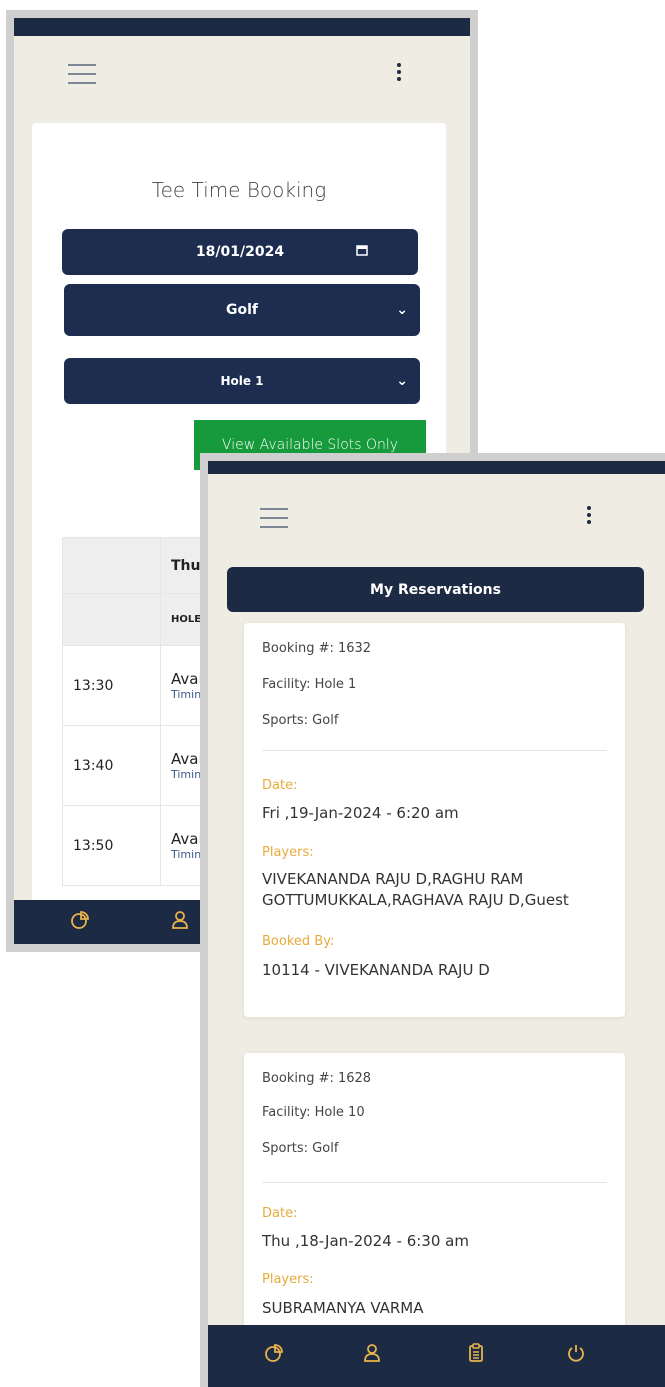  Describe the element at coordinates (376, 970) in the screenshot. I see `booked-by-value: 10114 - VIVEKANANDA RAJU D` at that location.